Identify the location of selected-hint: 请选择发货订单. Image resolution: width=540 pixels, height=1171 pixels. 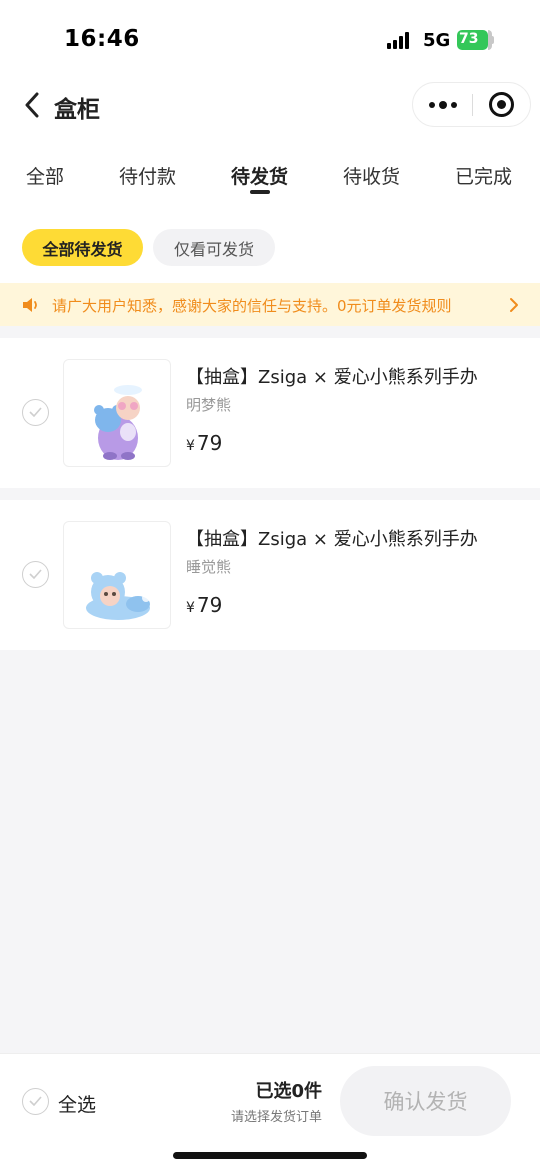
(276, 1117).